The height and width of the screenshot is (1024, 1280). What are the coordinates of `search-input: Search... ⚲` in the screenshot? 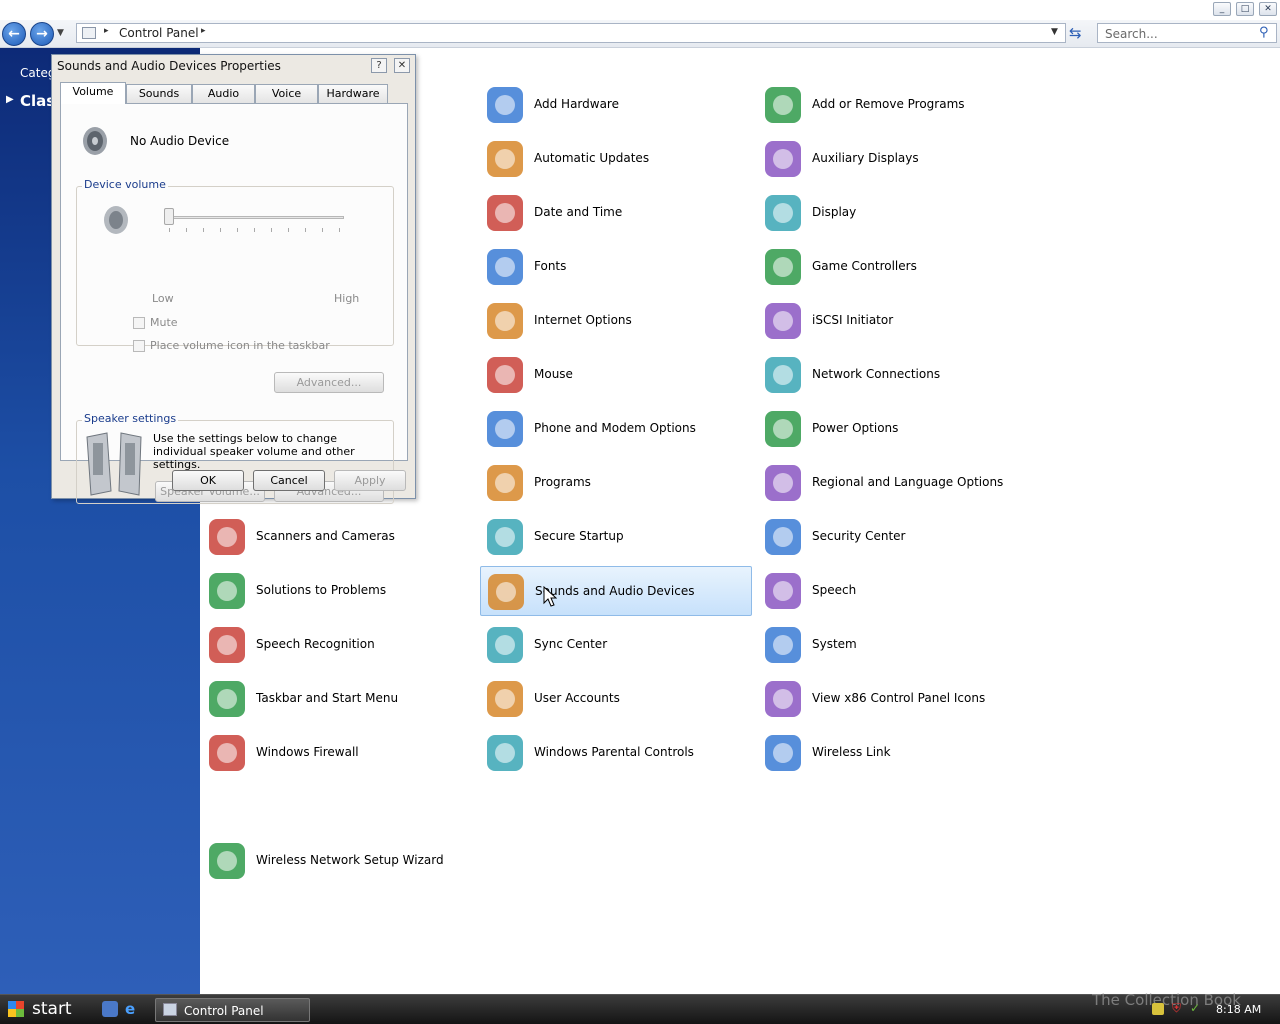 It's located at (1187, 33).